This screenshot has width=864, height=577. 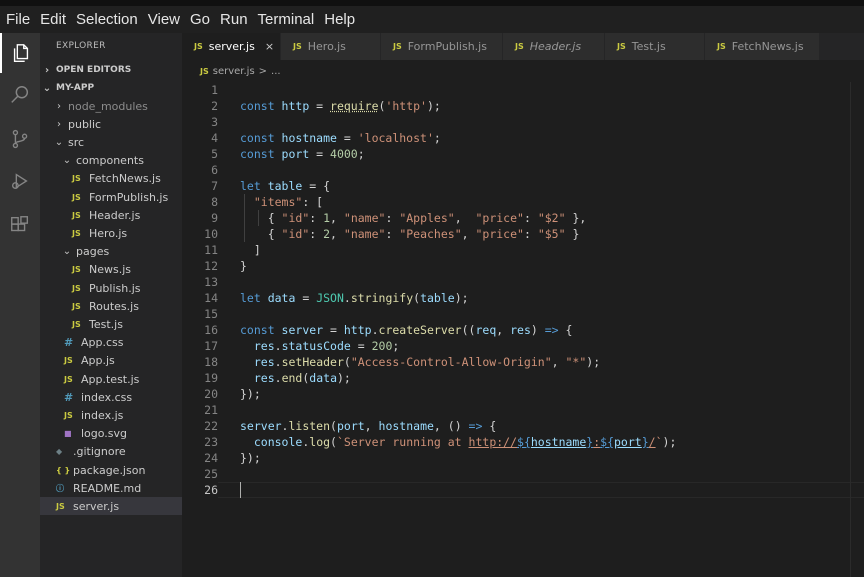 I want to click on menu-file: File, so click(x=17, y=19).